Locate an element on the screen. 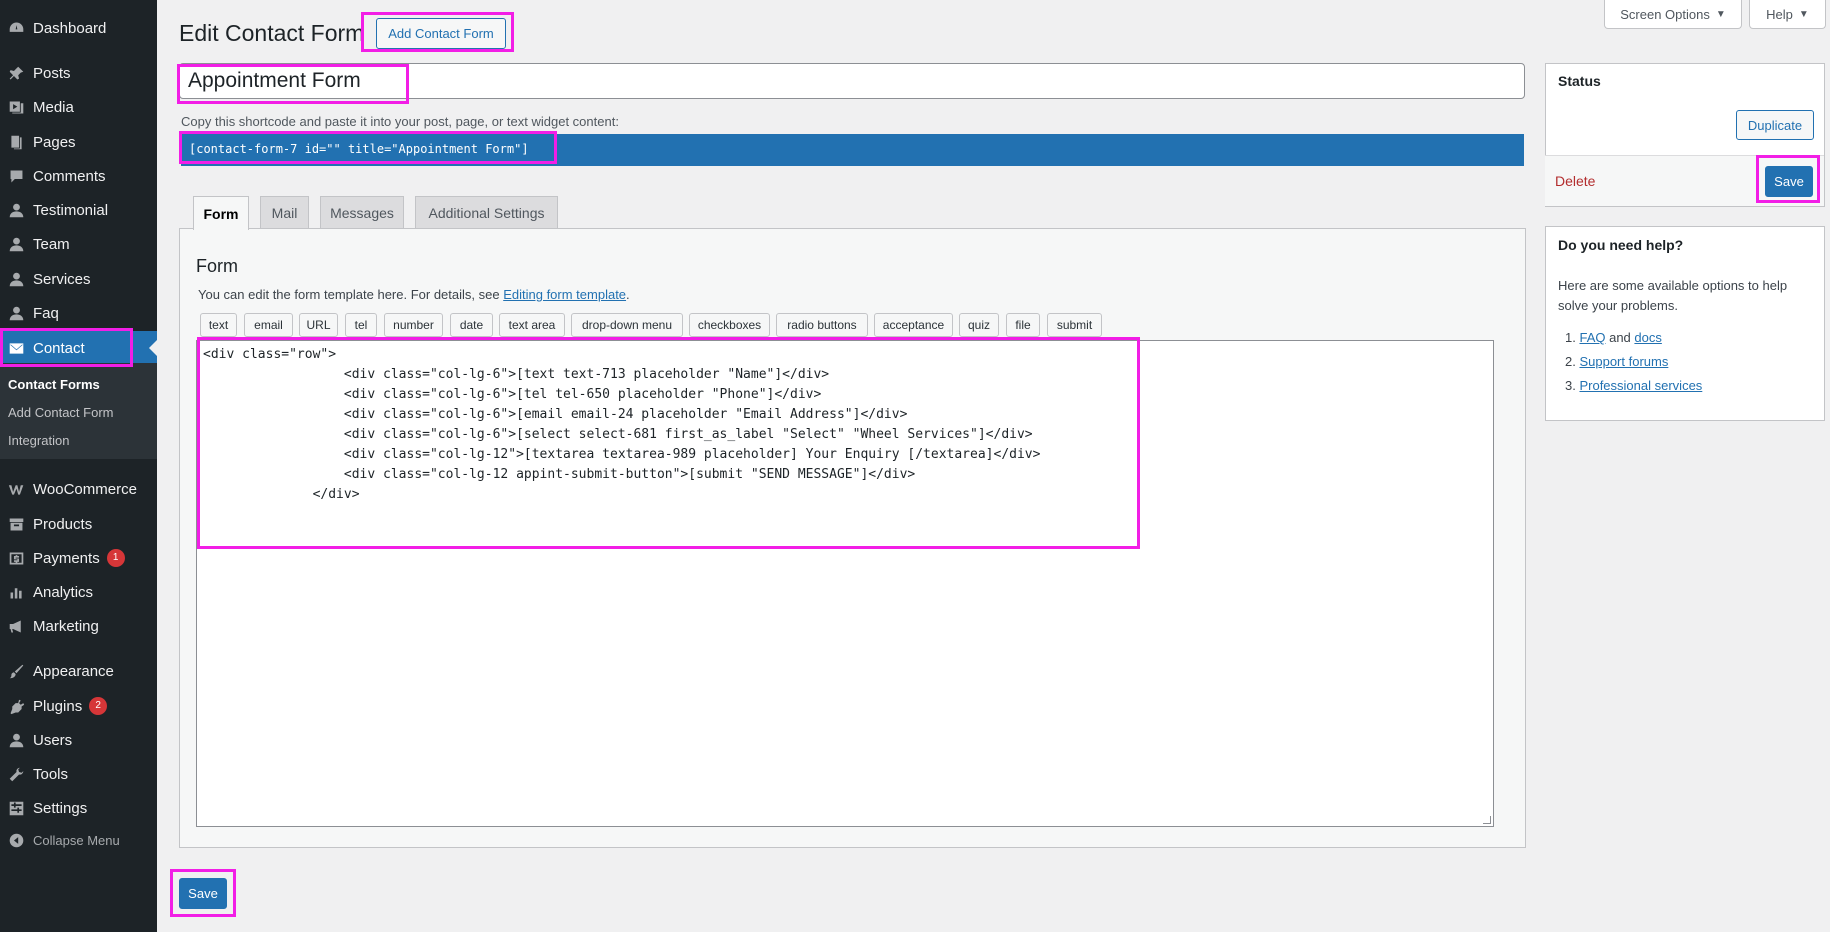 Image resolution: width=1830 pixels, height=932 pixels. sidebar-item-dashboard: Dashboard is located at coordinates (78, 28).